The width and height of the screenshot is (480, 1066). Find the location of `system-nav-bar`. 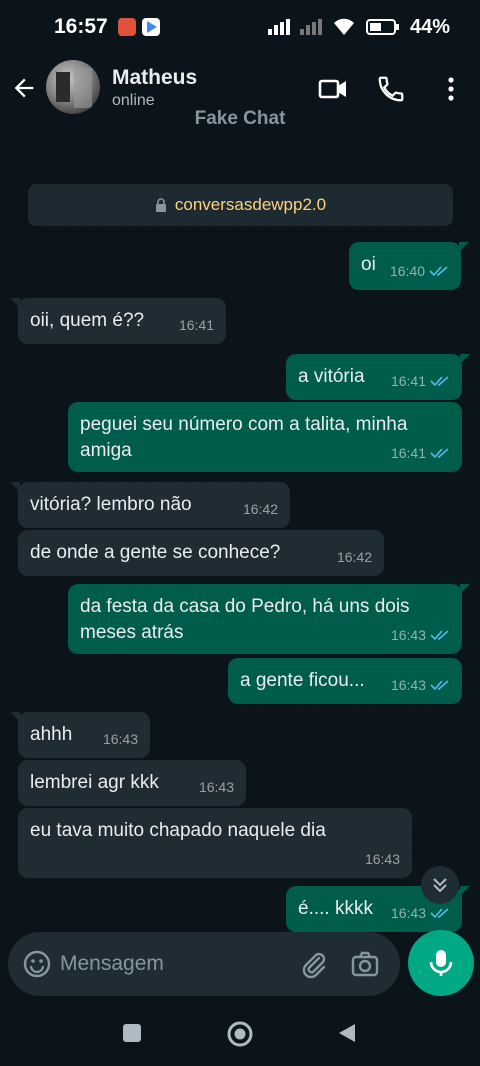

system-nav-bar is located at coordinates (240, 1034).